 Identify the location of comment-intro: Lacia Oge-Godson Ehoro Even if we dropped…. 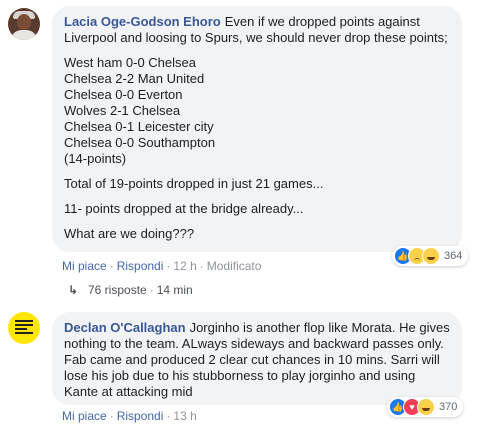
(257, 30).